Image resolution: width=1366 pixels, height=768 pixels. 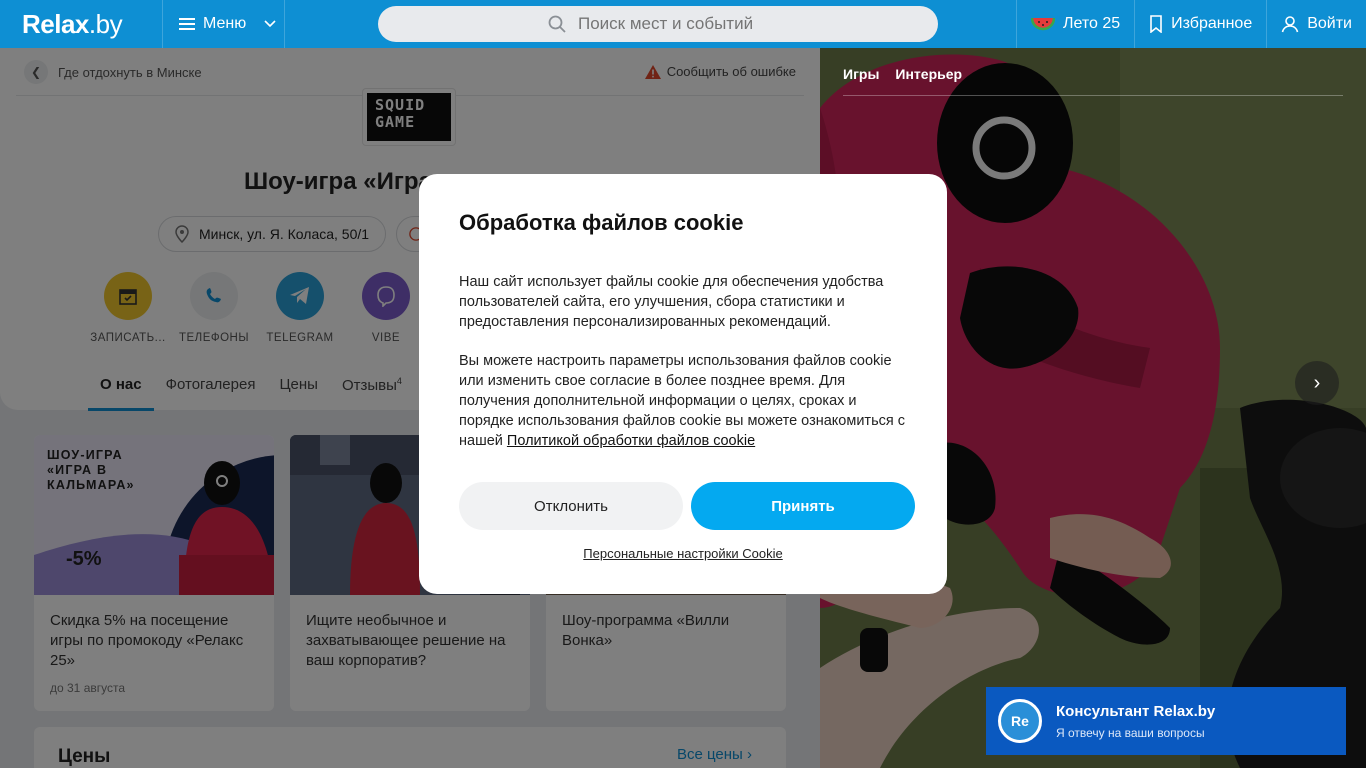 I want to click on logo-suffix: .by, so click(x=105, y=23).